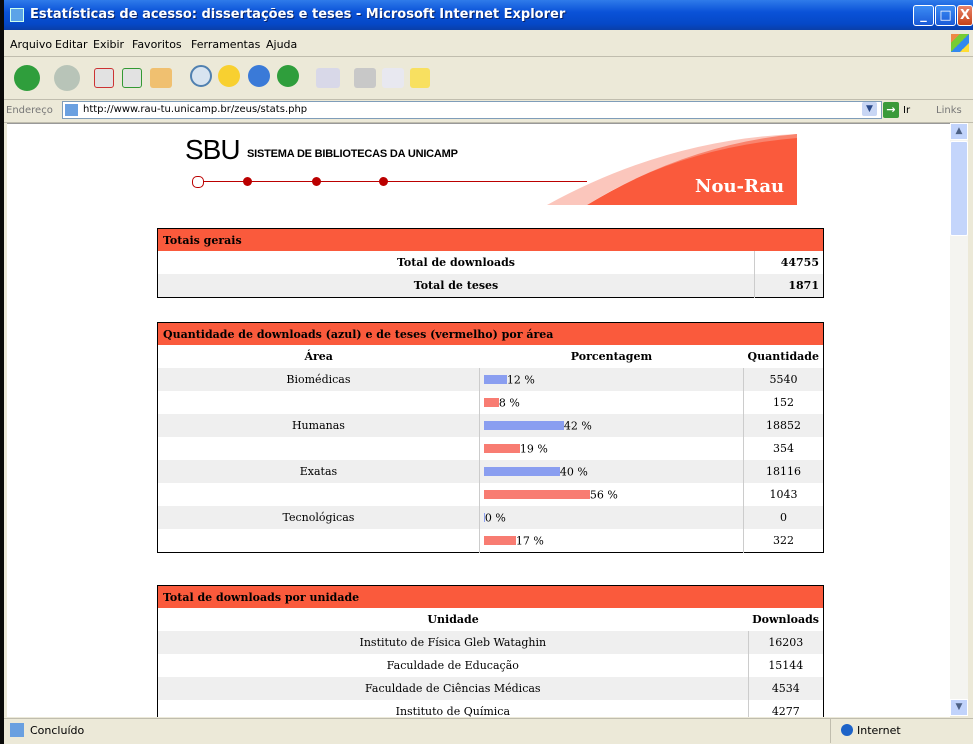 The height and width of the screenshot is (744, 973). What do you see at coordinates (520, 380) in the screenshot?
I see `pct-label: 12 %` at bounding box center [520, 380].